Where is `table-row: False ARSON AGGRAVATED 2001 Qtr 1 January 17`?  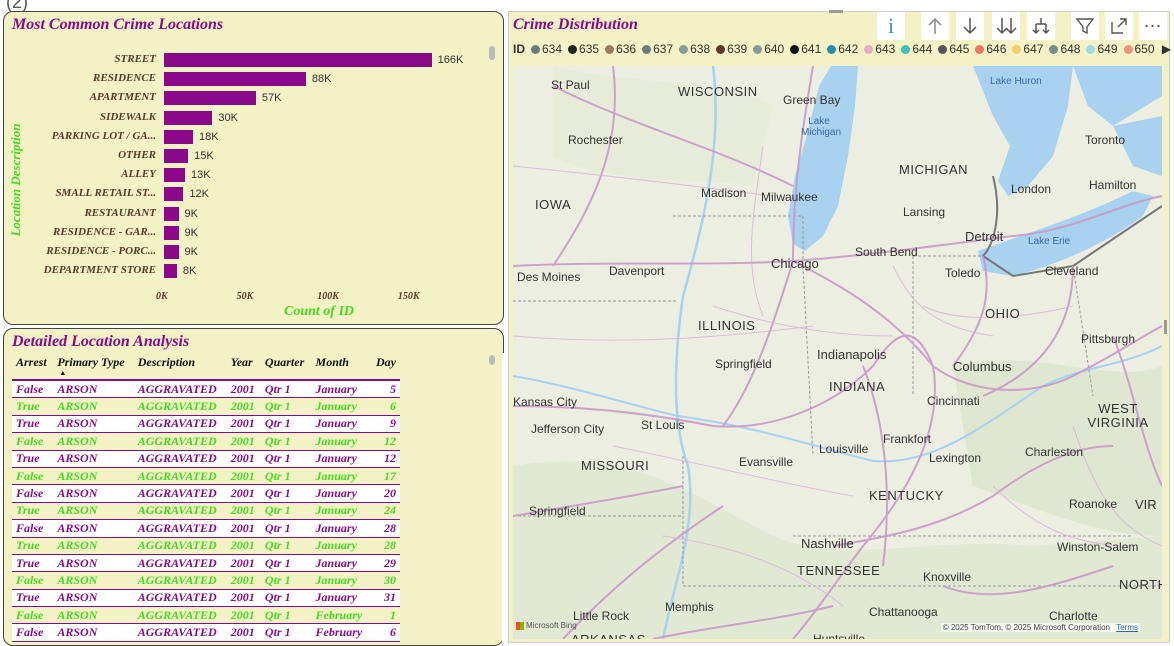
table-row: False ARSON AGGRAVATED 2001 Qtr 1 January 17 is located at coordinates (206, 476).